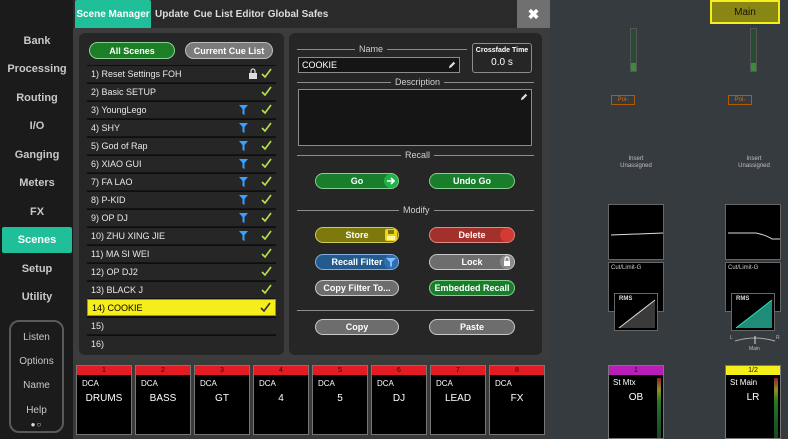 The height and width of the screenshot is (439, 788). Describe the element at coordinates (132, 50) in the screenshot. I see `all-scenes-button: All Scenes` at that location.